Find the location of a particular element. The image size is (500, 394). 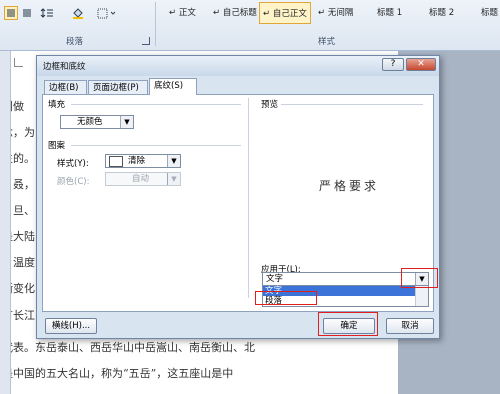

style-title: 标题 is located at coordinates (489, 13).